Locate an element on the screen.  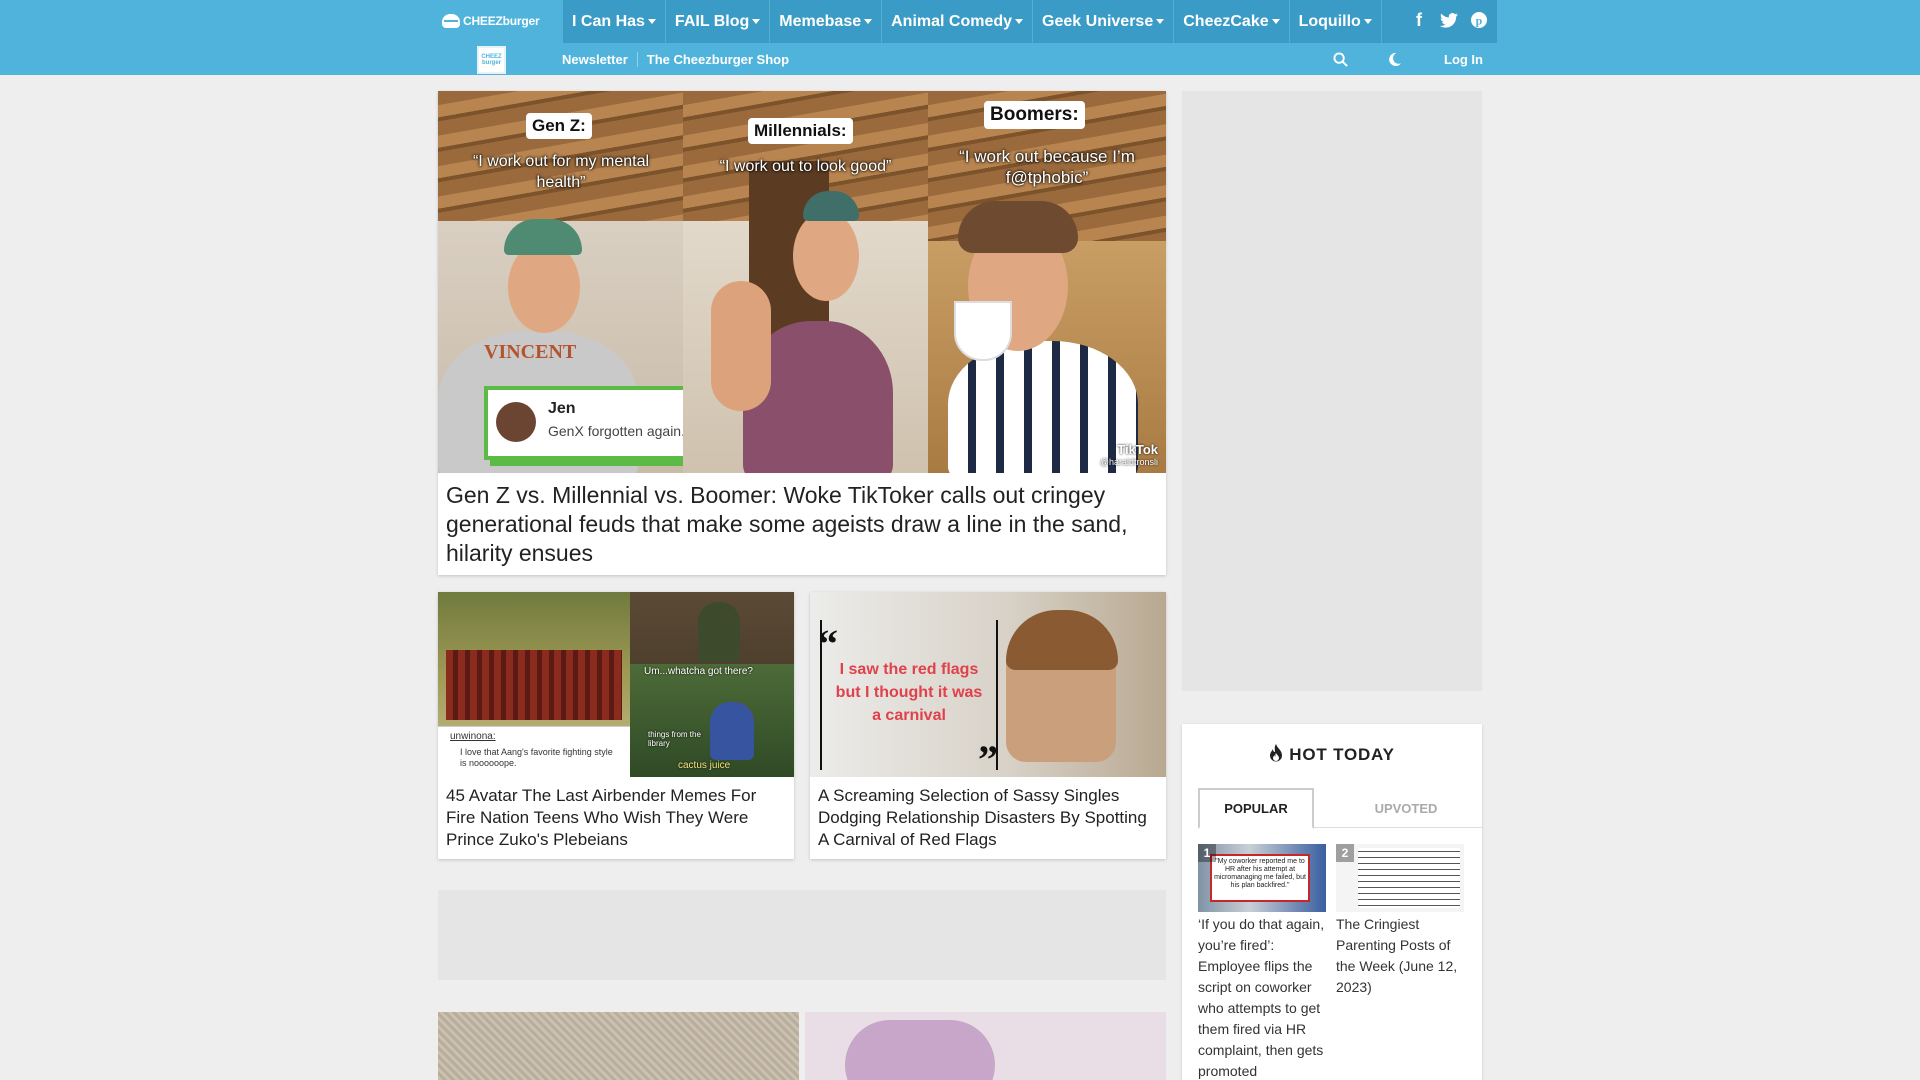
next-article-thumbnail-right is located at coordinates (985, 1046).